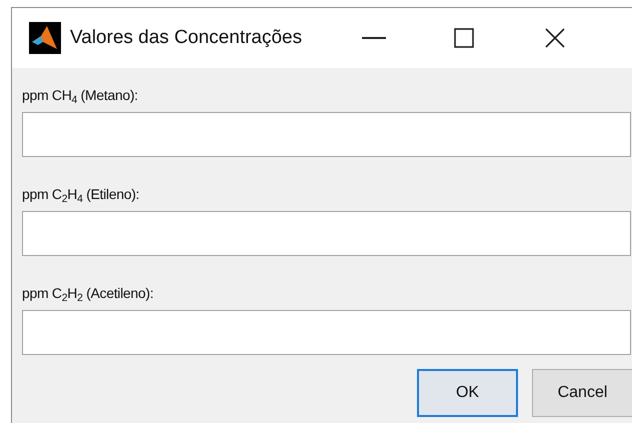  I want to click on dialog-button: Cancel, so click(582, 393).